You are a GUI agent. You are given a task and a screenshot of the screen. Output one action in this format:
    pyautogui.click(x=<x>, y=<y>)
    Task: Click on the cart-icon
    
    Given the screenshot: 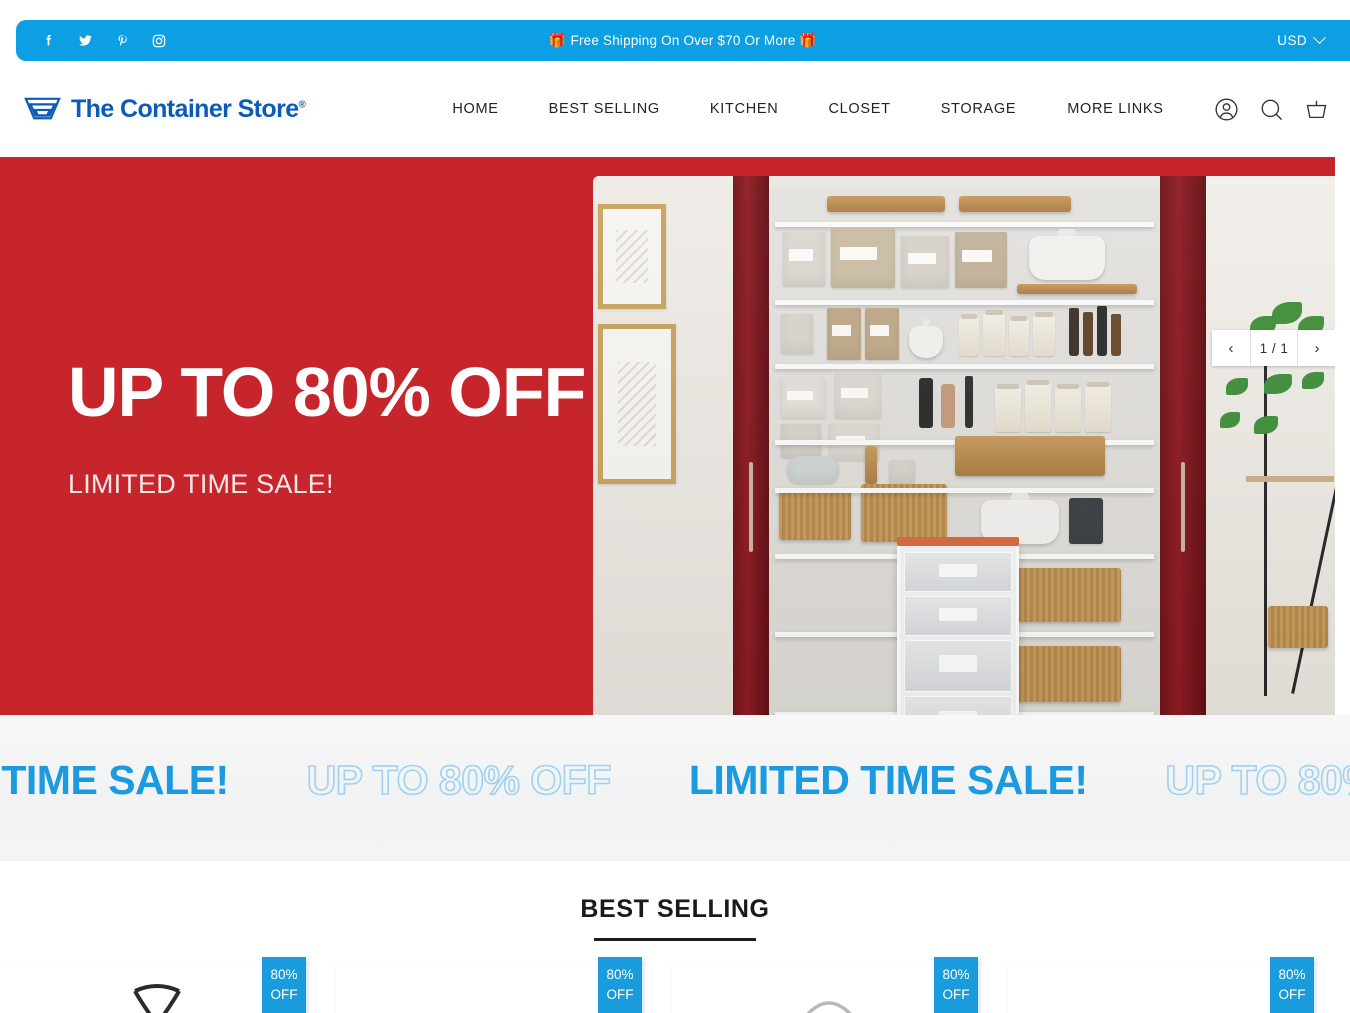 What is the action you would take?
    pyautogui.click(x=1316, y=109)
    